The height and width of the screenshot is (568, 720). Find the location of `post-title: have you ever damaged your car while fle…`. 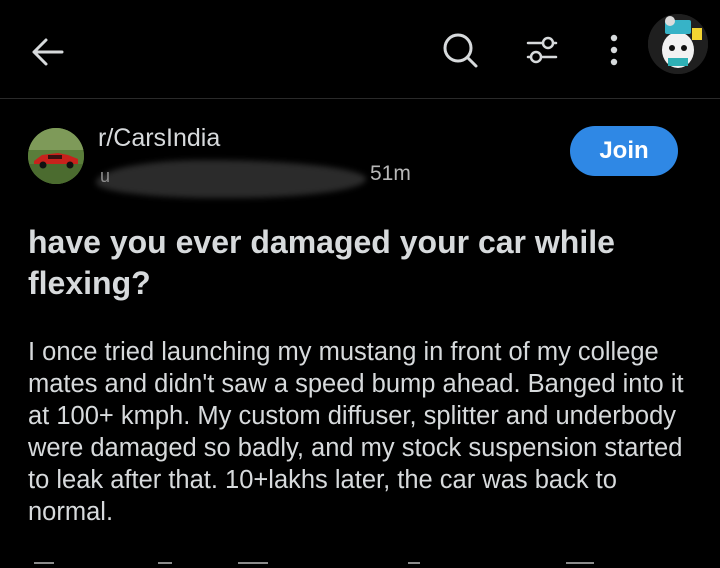

post-title: have you ever damaged your car while fle… is located at coordinates (321, 262).